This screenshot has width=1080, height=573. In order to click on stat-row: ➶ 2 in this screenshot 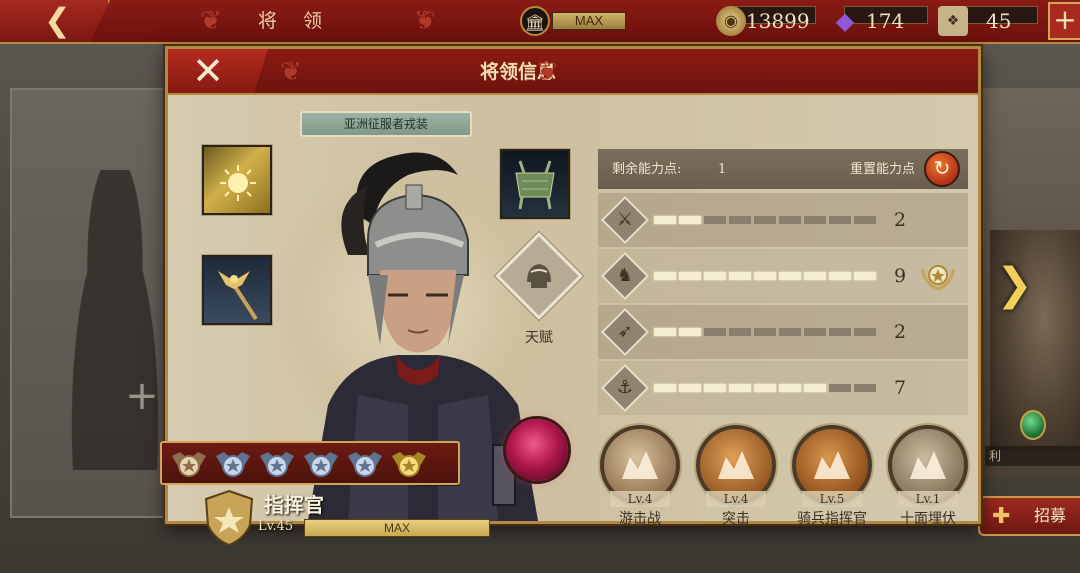, I will do `click(783, 332)`.